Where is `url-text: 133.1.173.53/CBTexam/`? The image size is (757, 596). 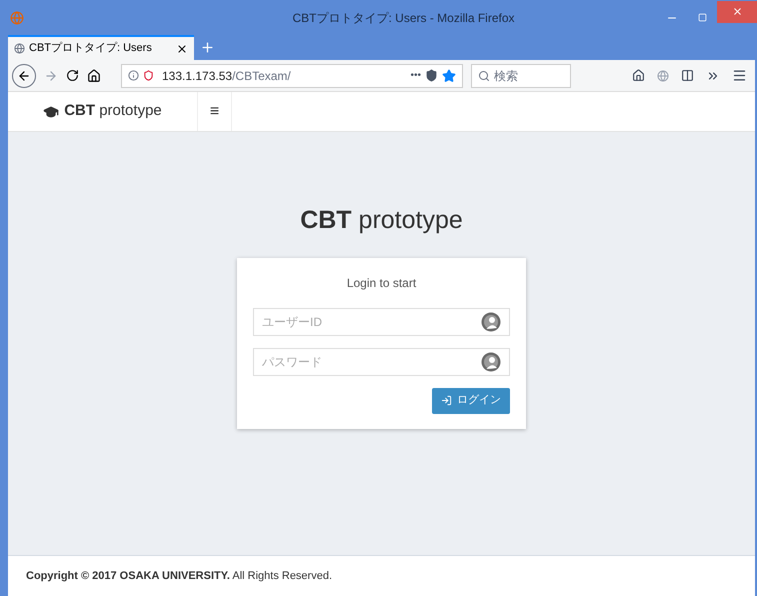
url-text: 133.1.173.53/CBTexam/ is located at coordinates (226, 76).